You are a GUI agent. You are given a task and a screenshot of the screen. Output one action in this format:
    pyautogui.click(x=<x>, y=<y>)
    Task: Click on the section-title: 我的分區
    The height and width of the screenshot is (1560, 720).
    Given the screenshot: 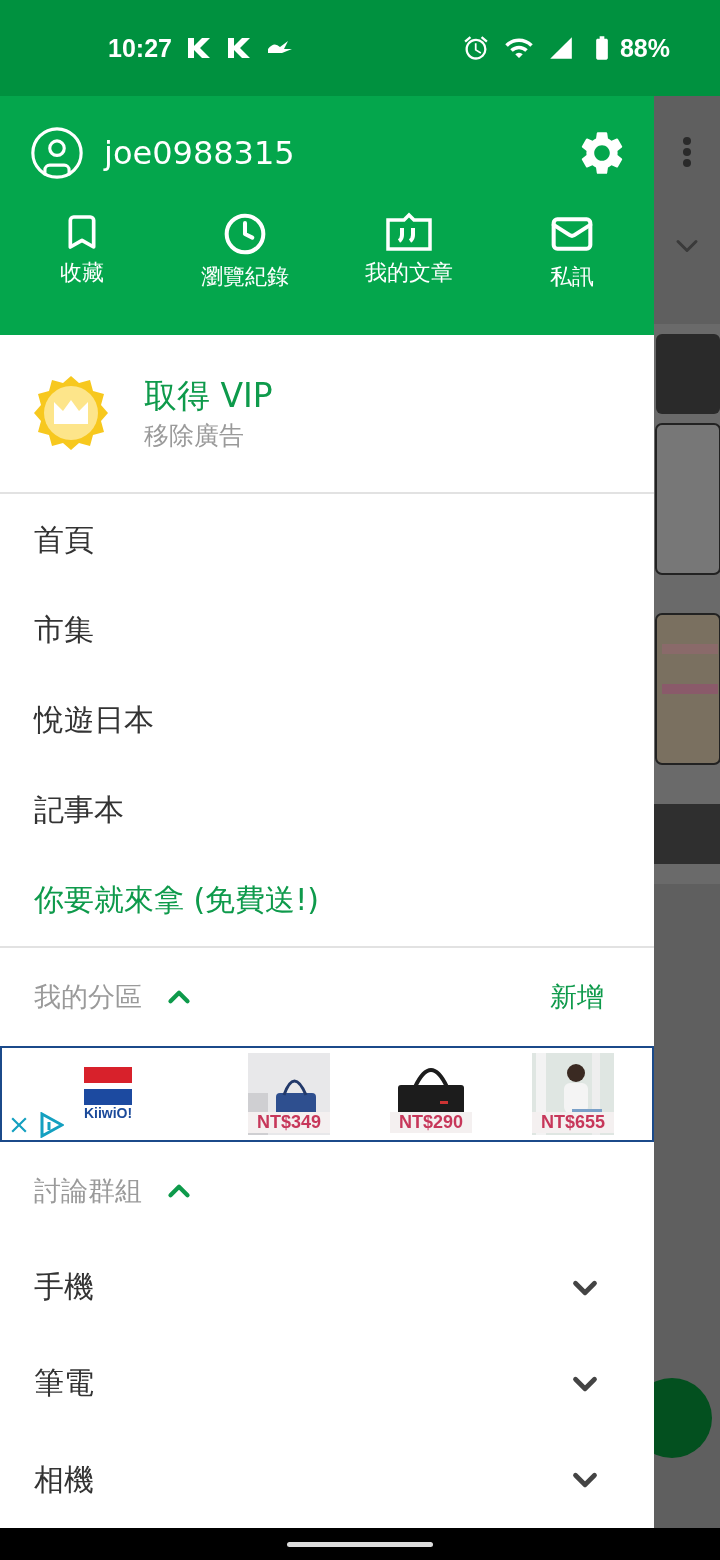 What is the action you would take?
    pyautogui.click(x=88, y=996)
    